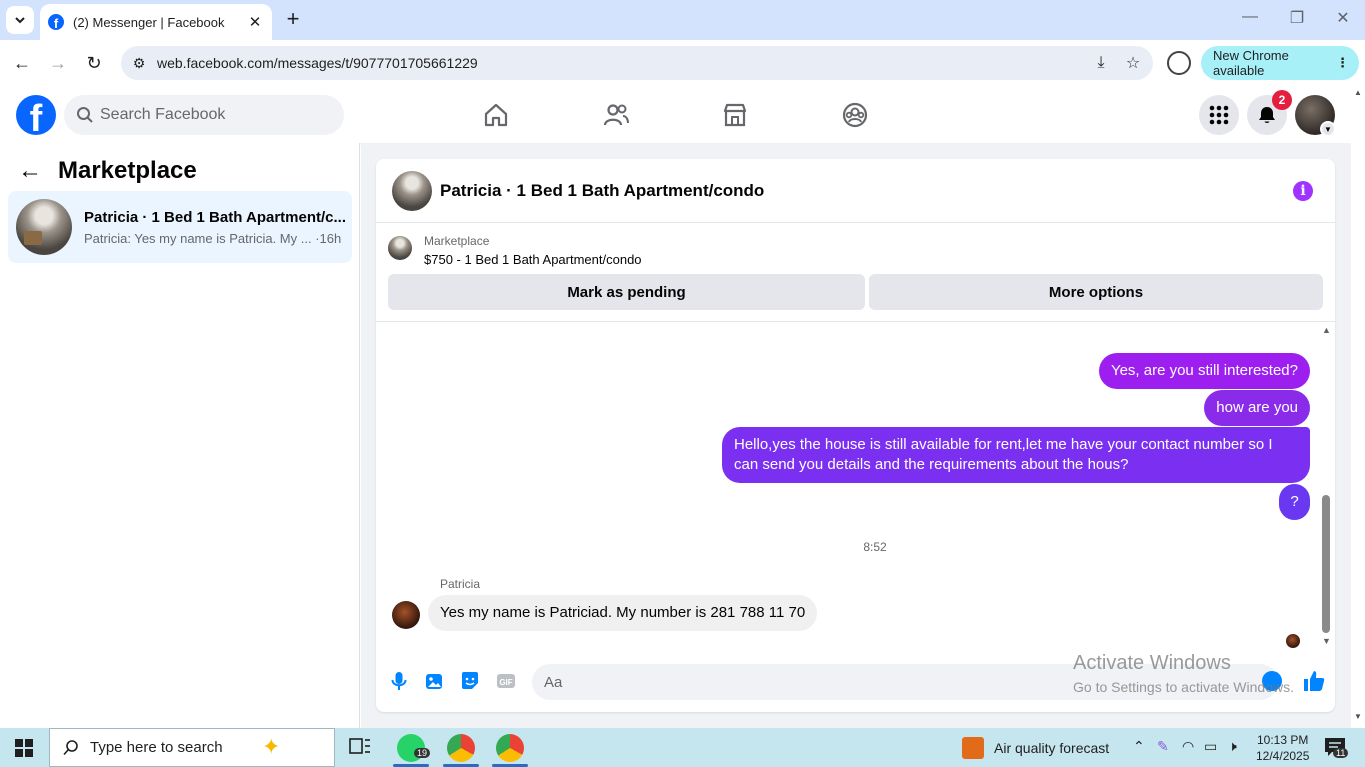 The height and width of the screenshot is (767, 1365). Describe the element at coordinates (1358, 407) in the screenshot. I see `page-scrollbar: ▲ ▼` at that location.